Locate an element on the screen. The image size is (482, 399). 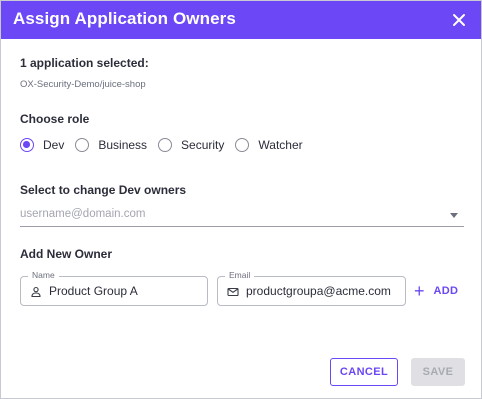
selected-app-name: OX-Security-Demo/juice-shop is located at coordinates (83, 84).